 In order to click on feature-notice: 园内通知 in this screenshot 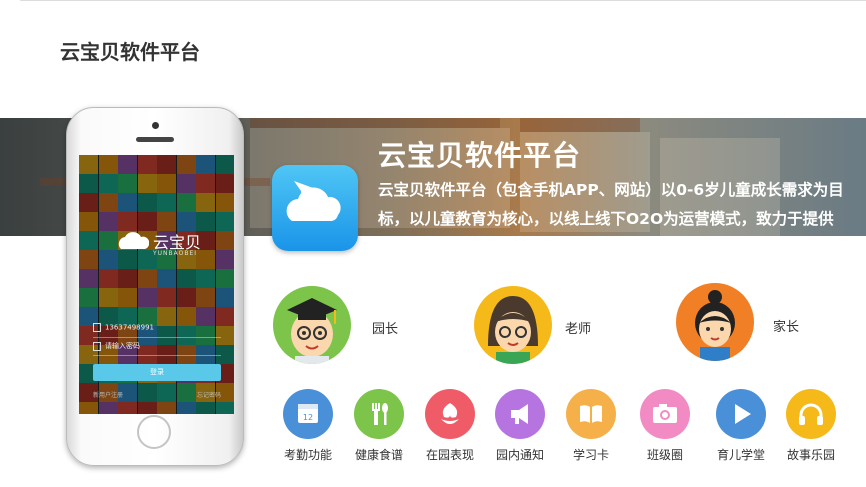, I will do `click(520, 426)`.